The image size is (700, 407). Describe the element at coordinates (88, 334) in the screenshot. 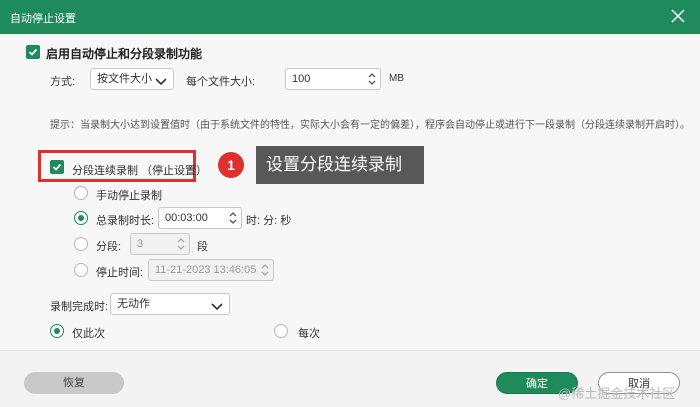

I see `only-once-label: 仅此次` at that location.